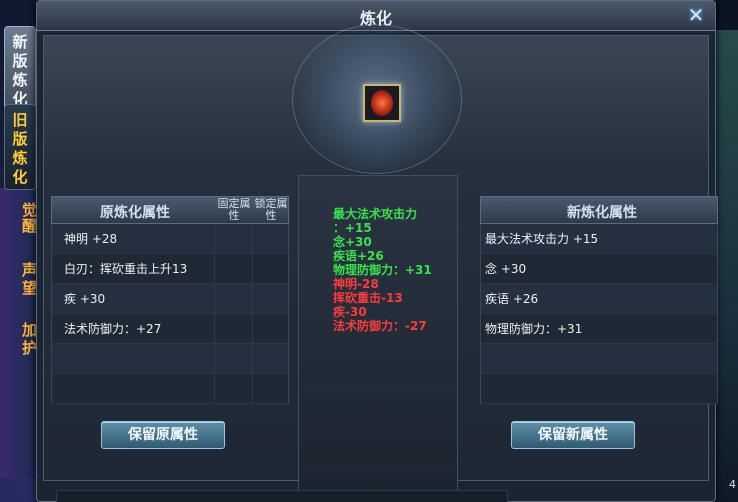 The width and height of the screenshot is (738, 502). Describe the element at coordinates (358, 256) in the screenshot. I see `diff-gain: 疾语+26` at that location.